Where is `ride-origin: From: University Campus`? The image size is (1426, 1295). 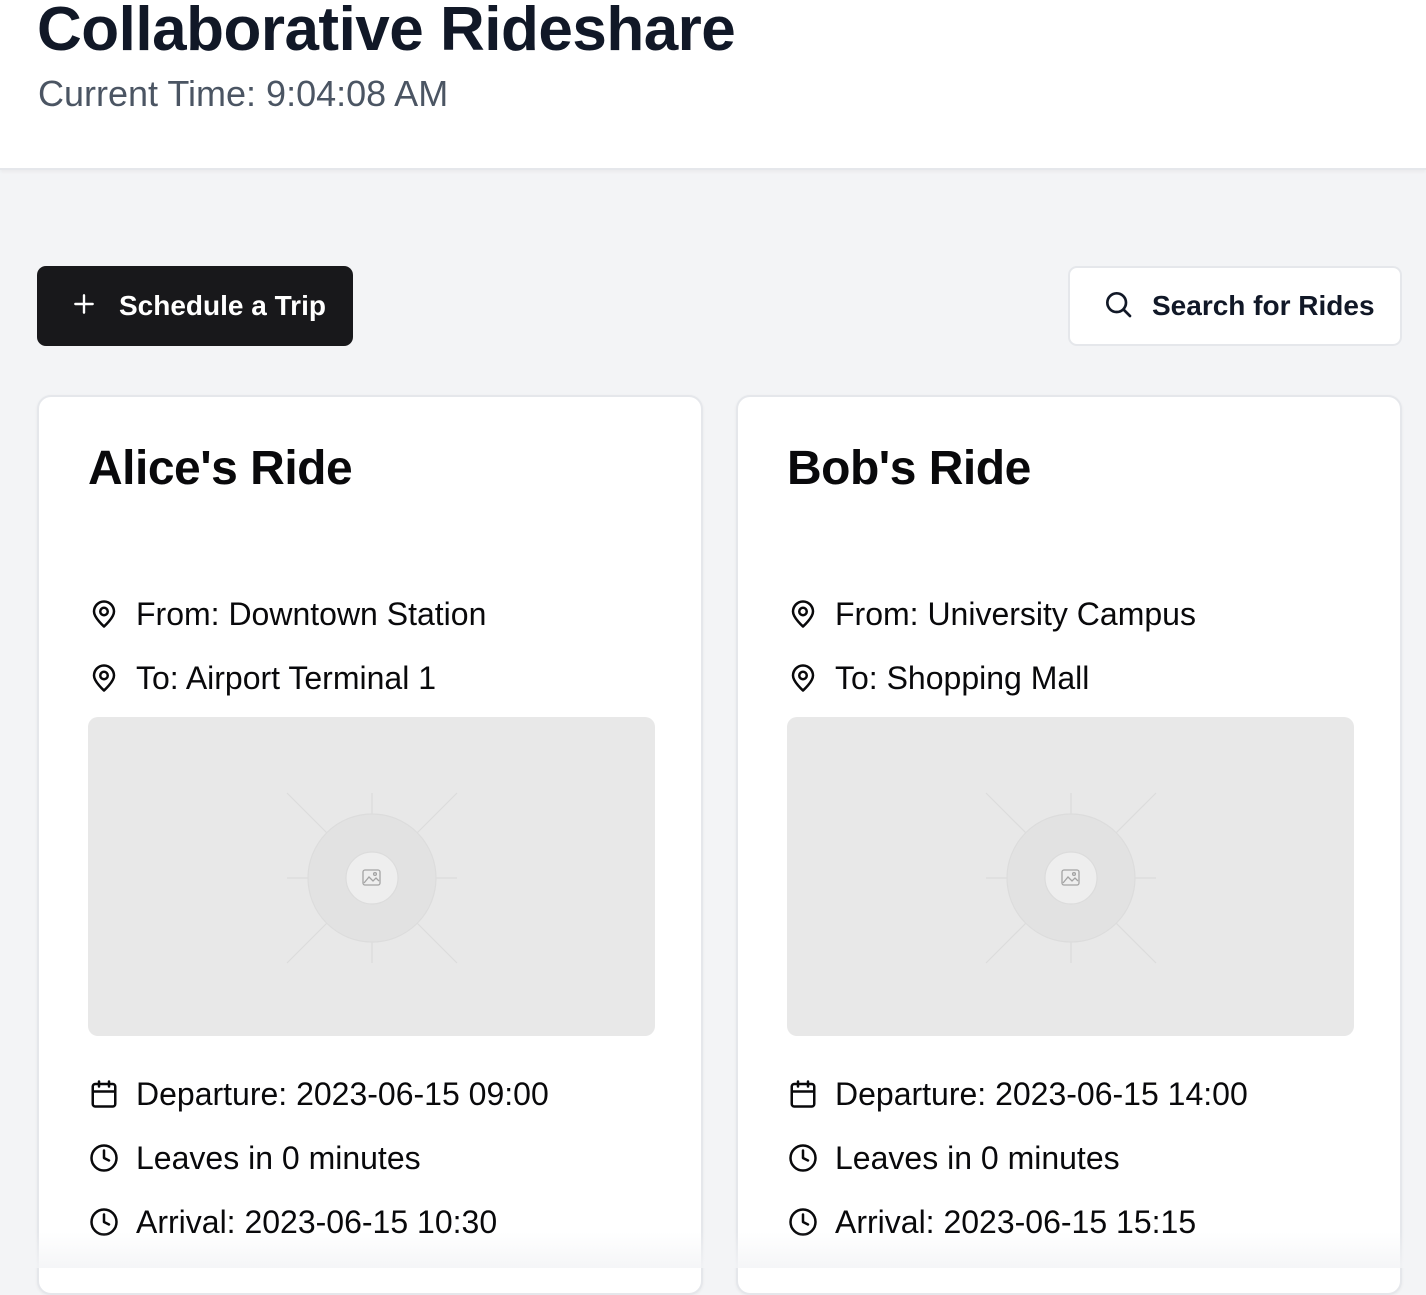
ride-origin: From: University Campus is located at coordinates (991, 614).